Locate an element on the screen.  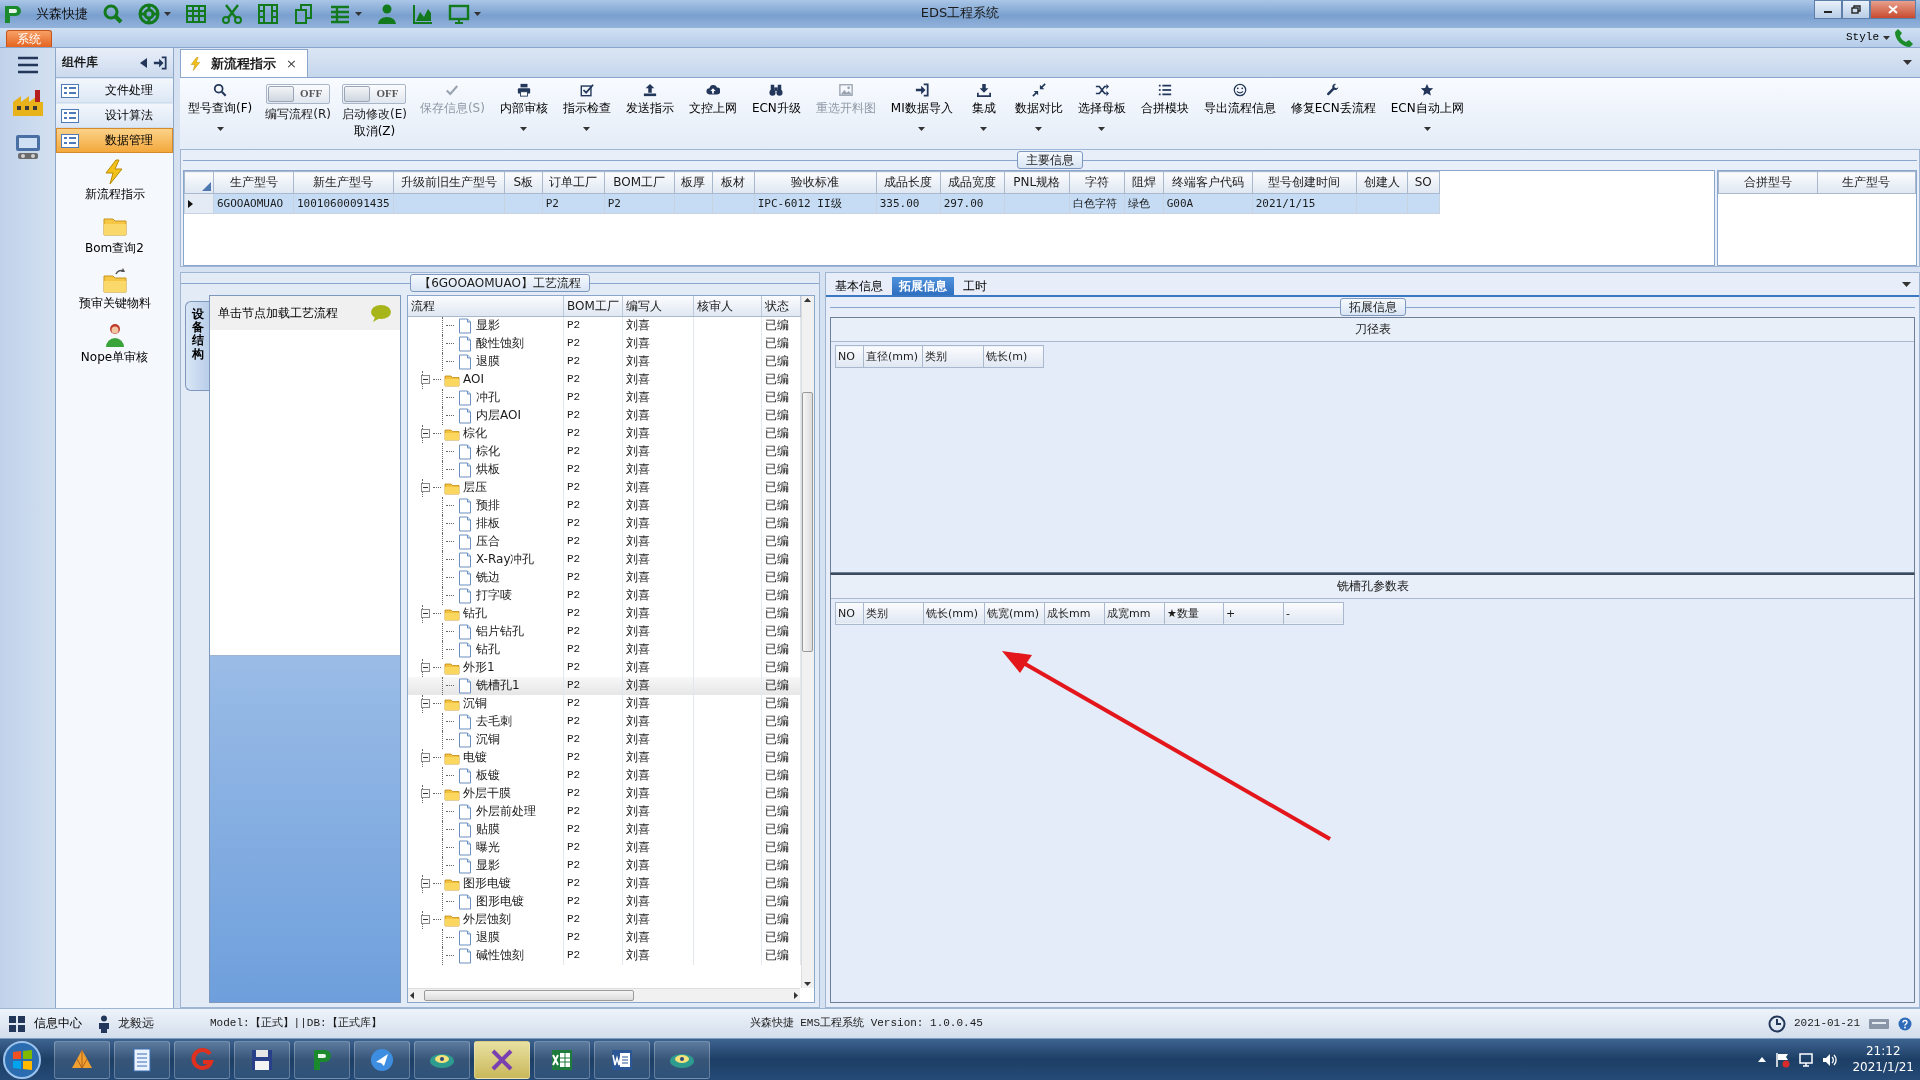
tool-item: Bom查询2 is located at coordinates (114, 234).